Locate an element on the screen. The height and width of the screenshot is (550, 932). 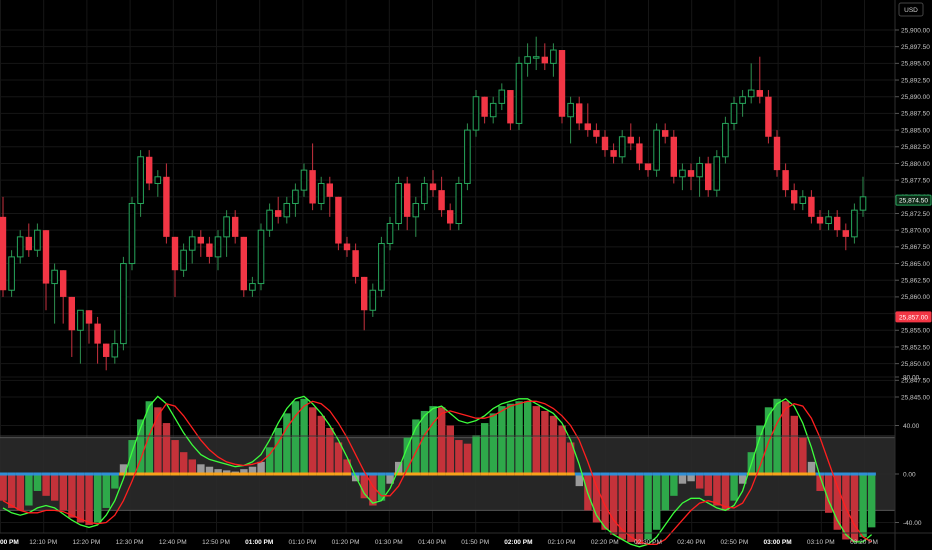
price-tick-label: 25,860.00 is located at coordinates (915, 297).